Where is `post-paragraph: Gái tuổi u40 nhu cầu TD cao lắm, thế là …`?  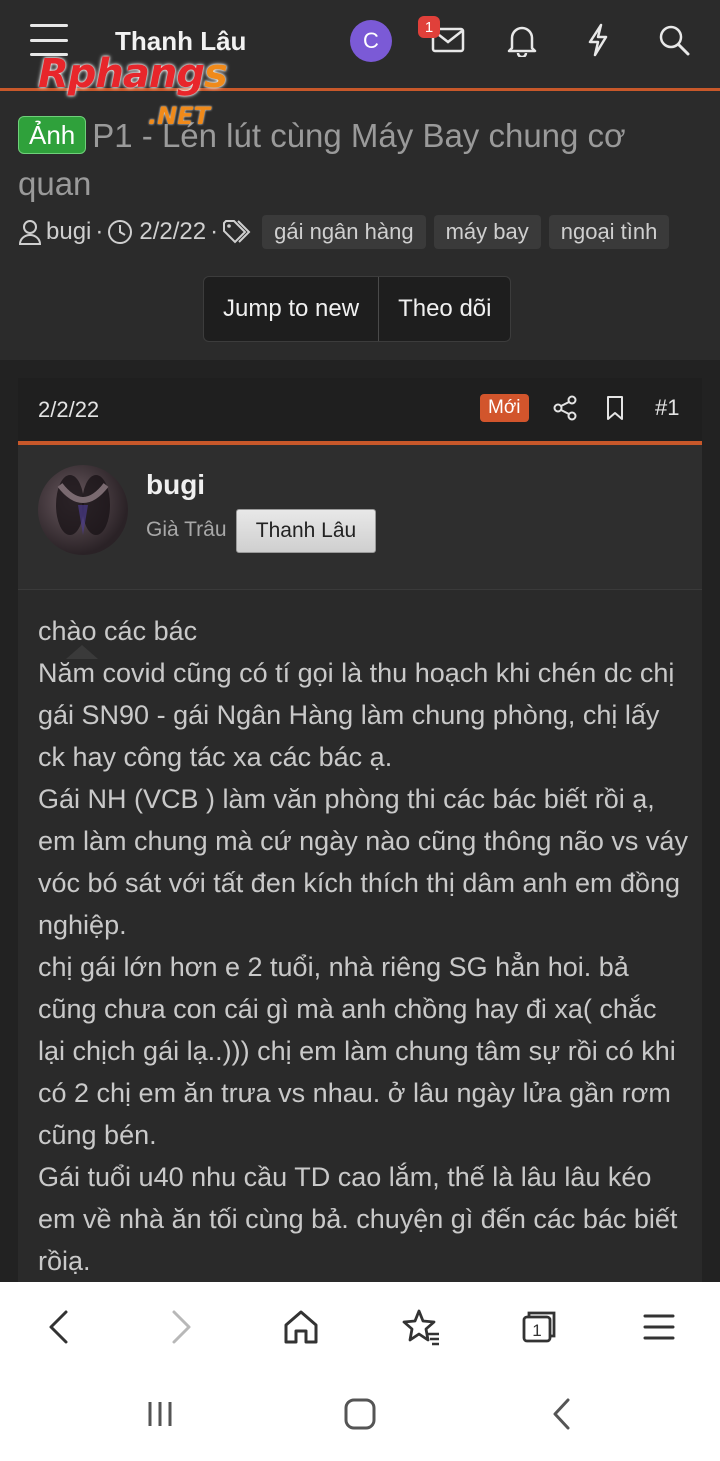
post-paragraph: Gái tuổi u40 nhu cầu TD cao lắm, thế là … is located at coordinates (358, 1219).